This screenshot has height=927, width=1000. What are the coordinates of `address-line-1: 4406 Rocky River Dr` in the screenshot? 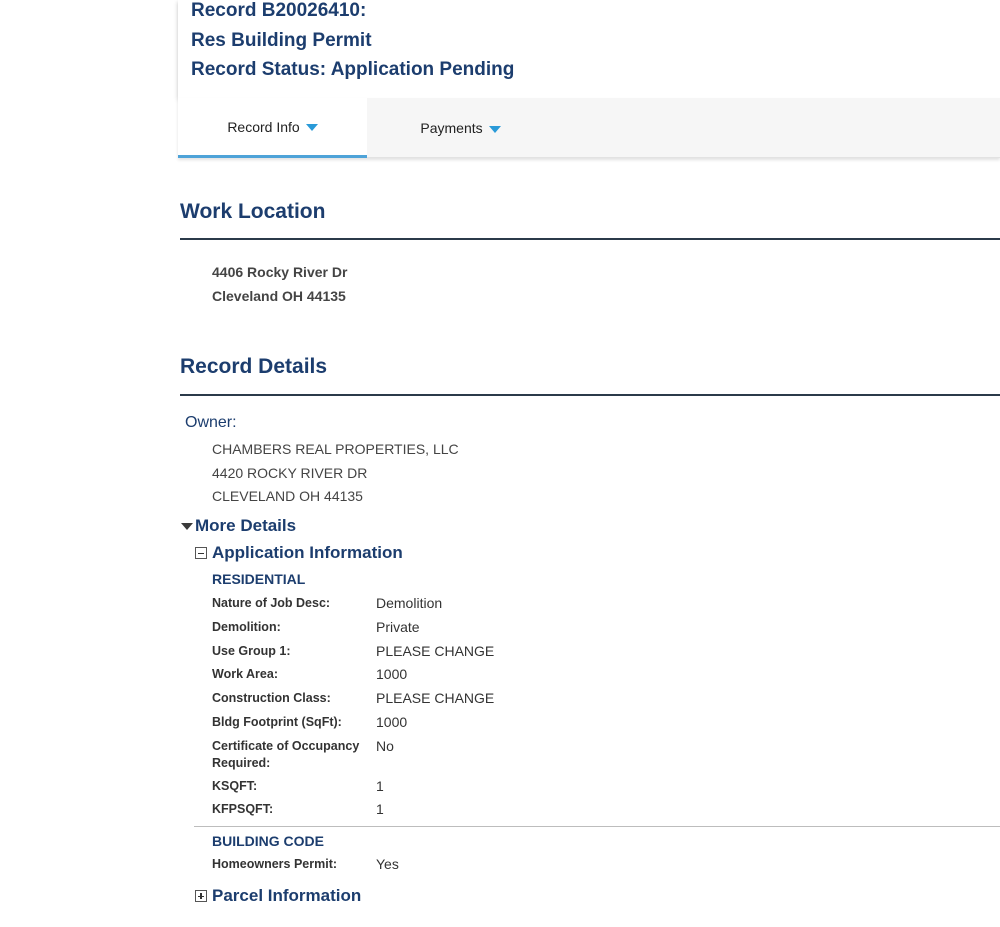 It's located at (280, 272).